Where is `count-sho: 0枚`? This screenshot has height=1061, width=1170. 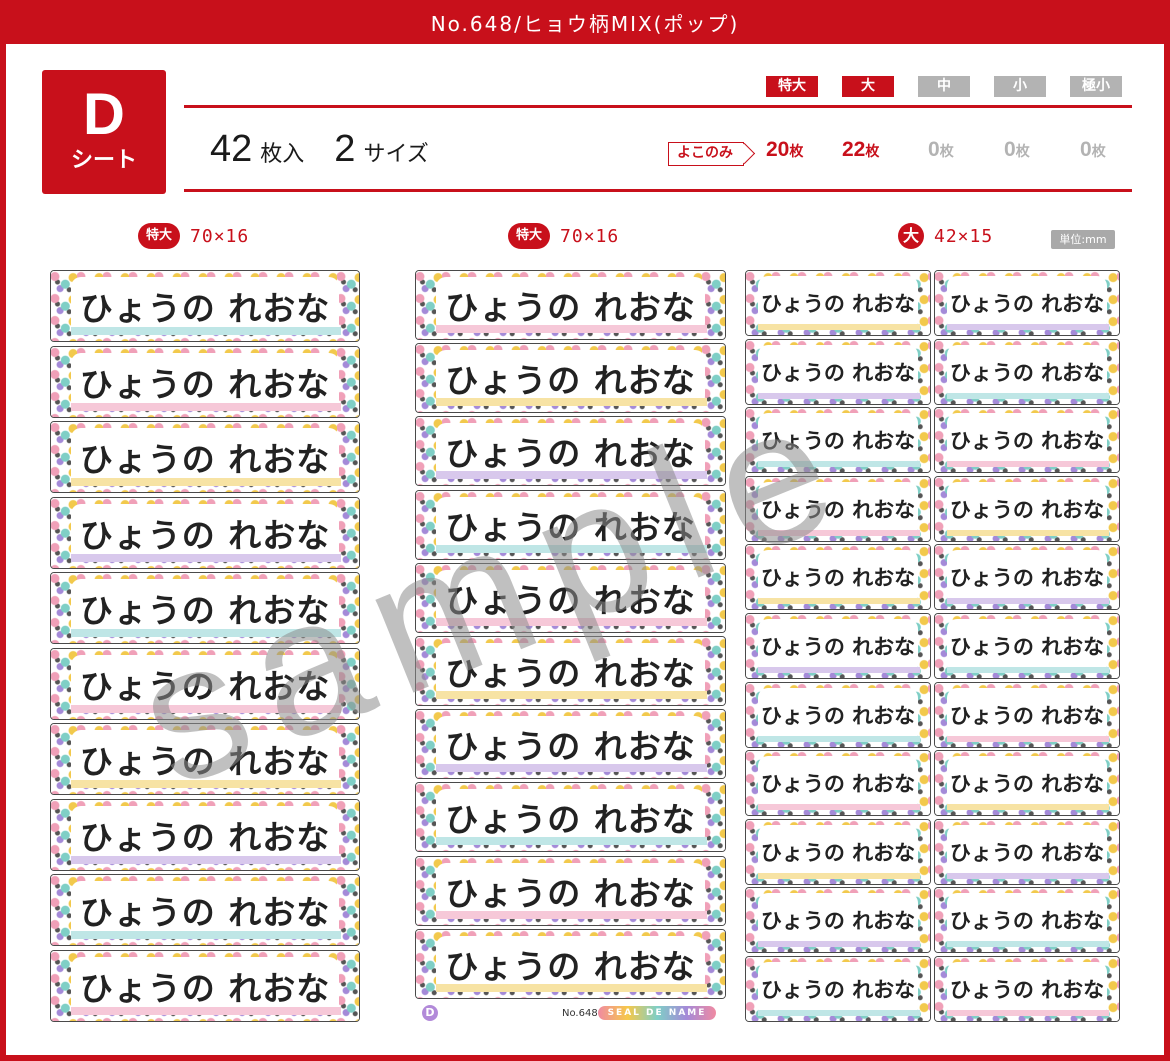 count-sho: 0枚 is located at coordinates (1017, 149).